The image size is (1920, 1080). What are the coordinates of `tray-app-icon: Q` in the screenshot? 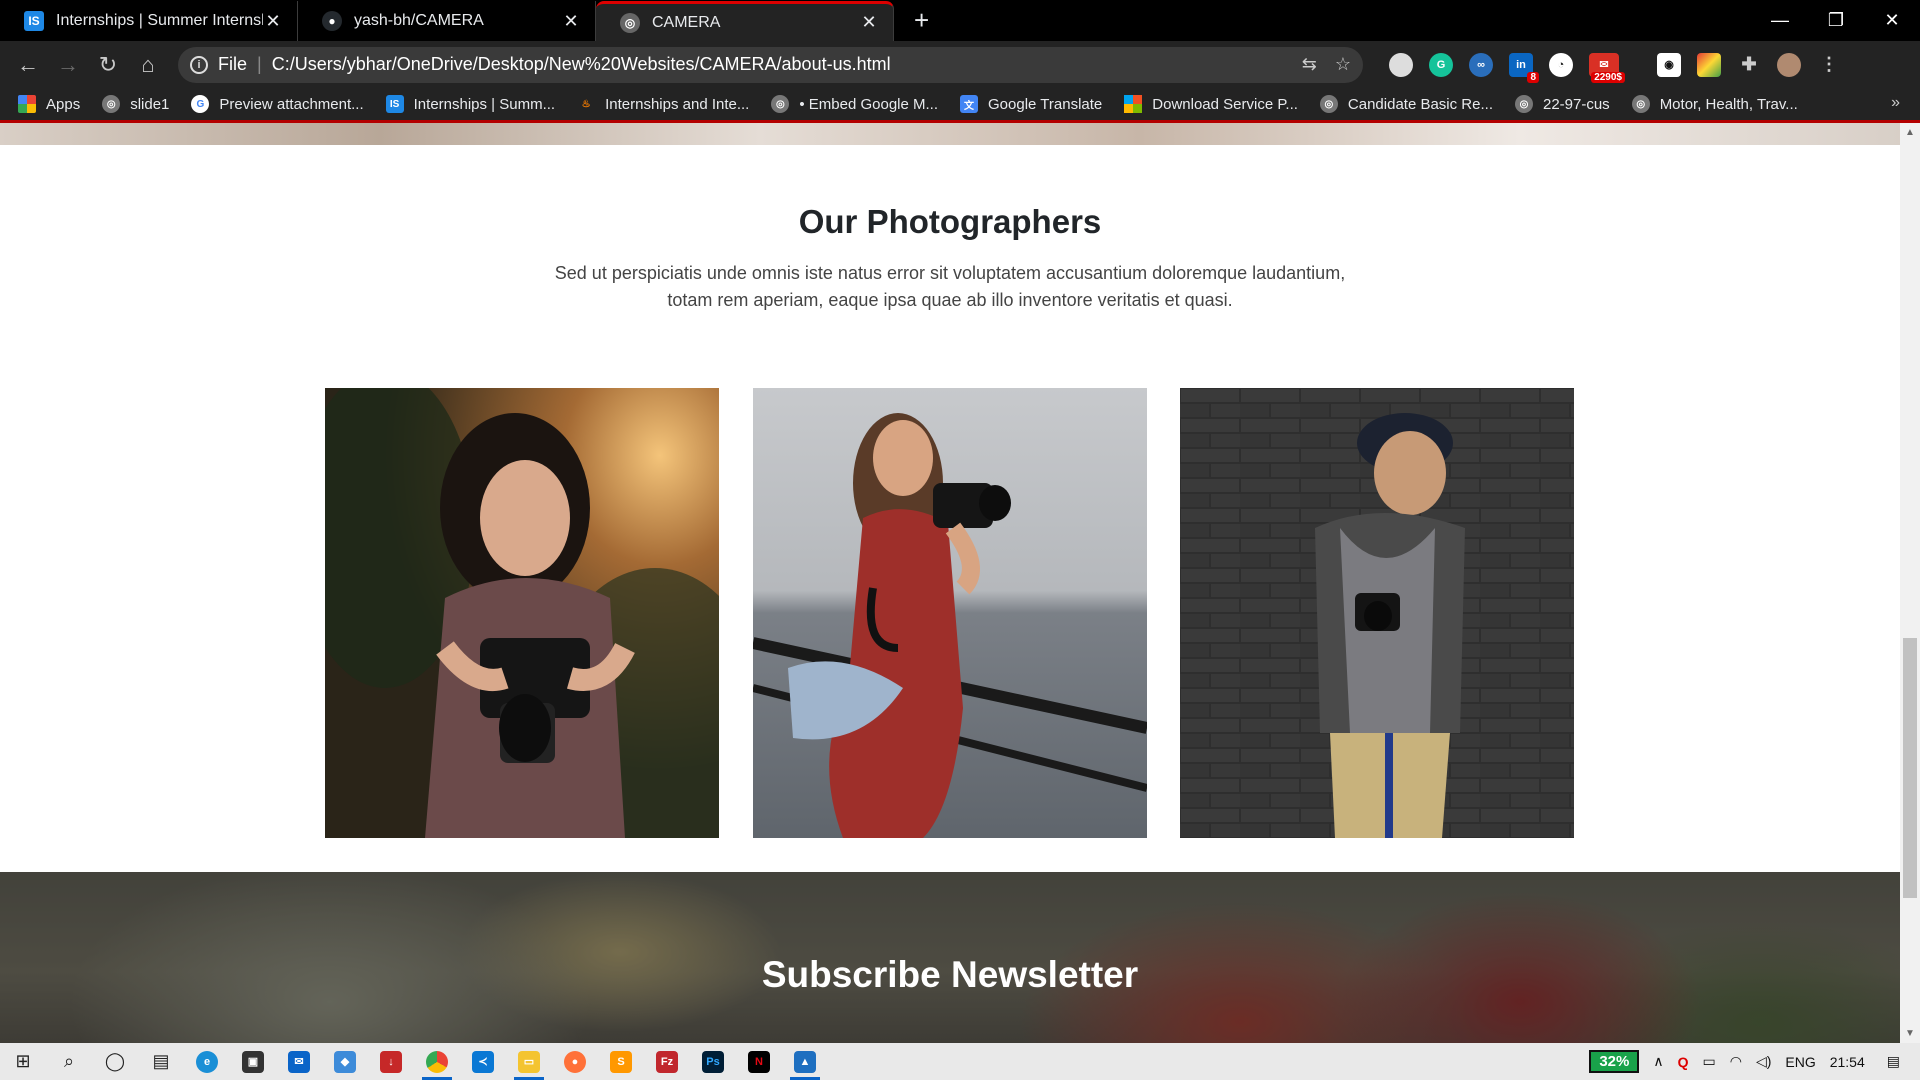 It's located at (1683, 1062).